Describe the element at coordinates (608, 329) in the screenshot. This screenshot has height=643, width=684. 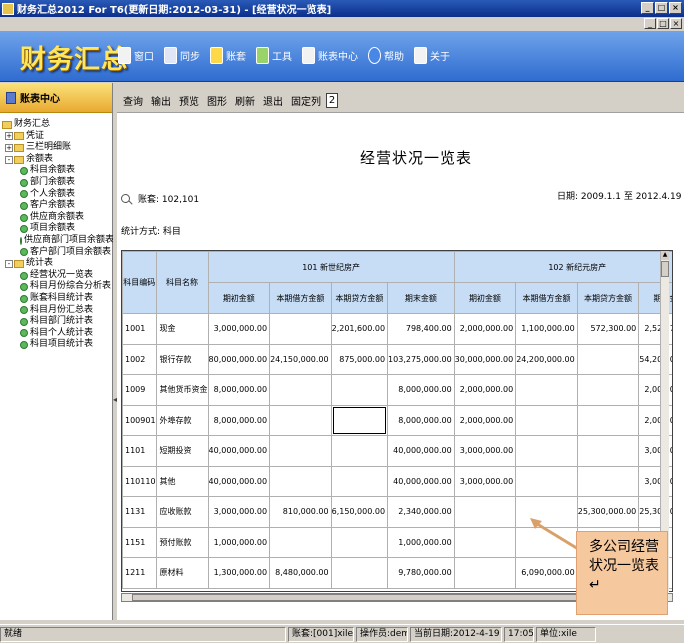
I see `cell-amount: 572,300.00` at that location.